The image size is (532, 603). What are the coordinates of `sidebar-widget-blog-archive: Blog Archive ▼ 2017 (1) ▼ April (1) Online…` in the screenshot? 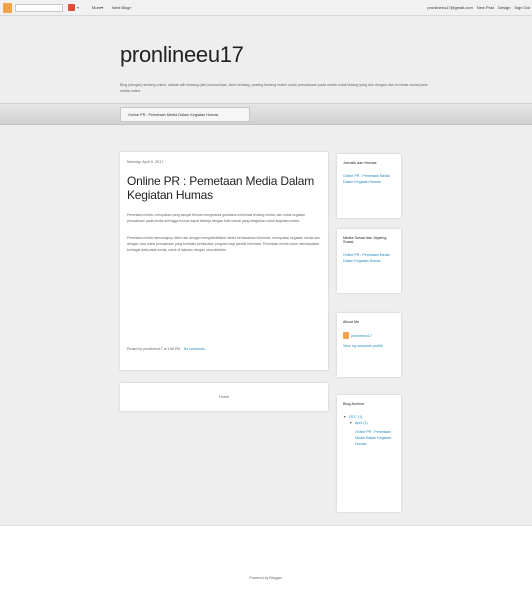 It's located at (369, 453).